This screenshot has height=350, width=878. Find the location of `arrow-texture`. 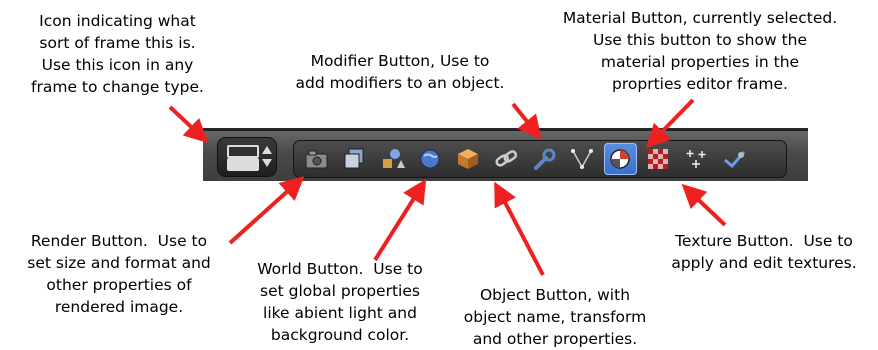

arrow-texture is located at coordinates (704, 205).